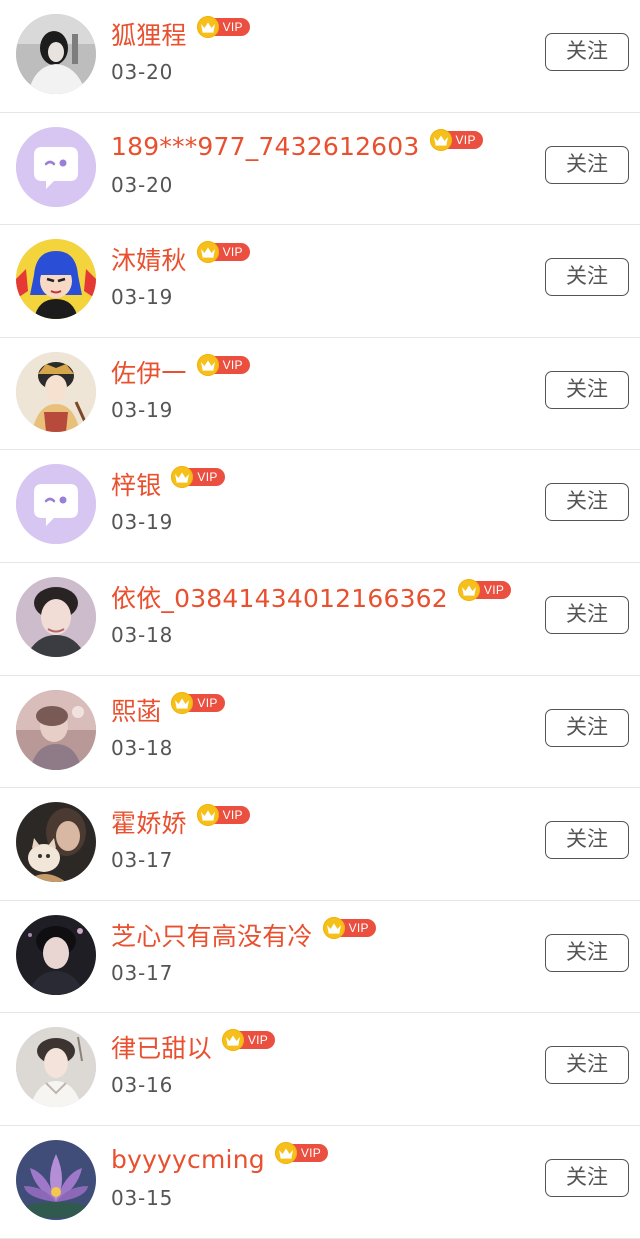 The height and width of the screenshot is (1239, 640). I want to click on username: 沐婧秋, so click(149, 259).